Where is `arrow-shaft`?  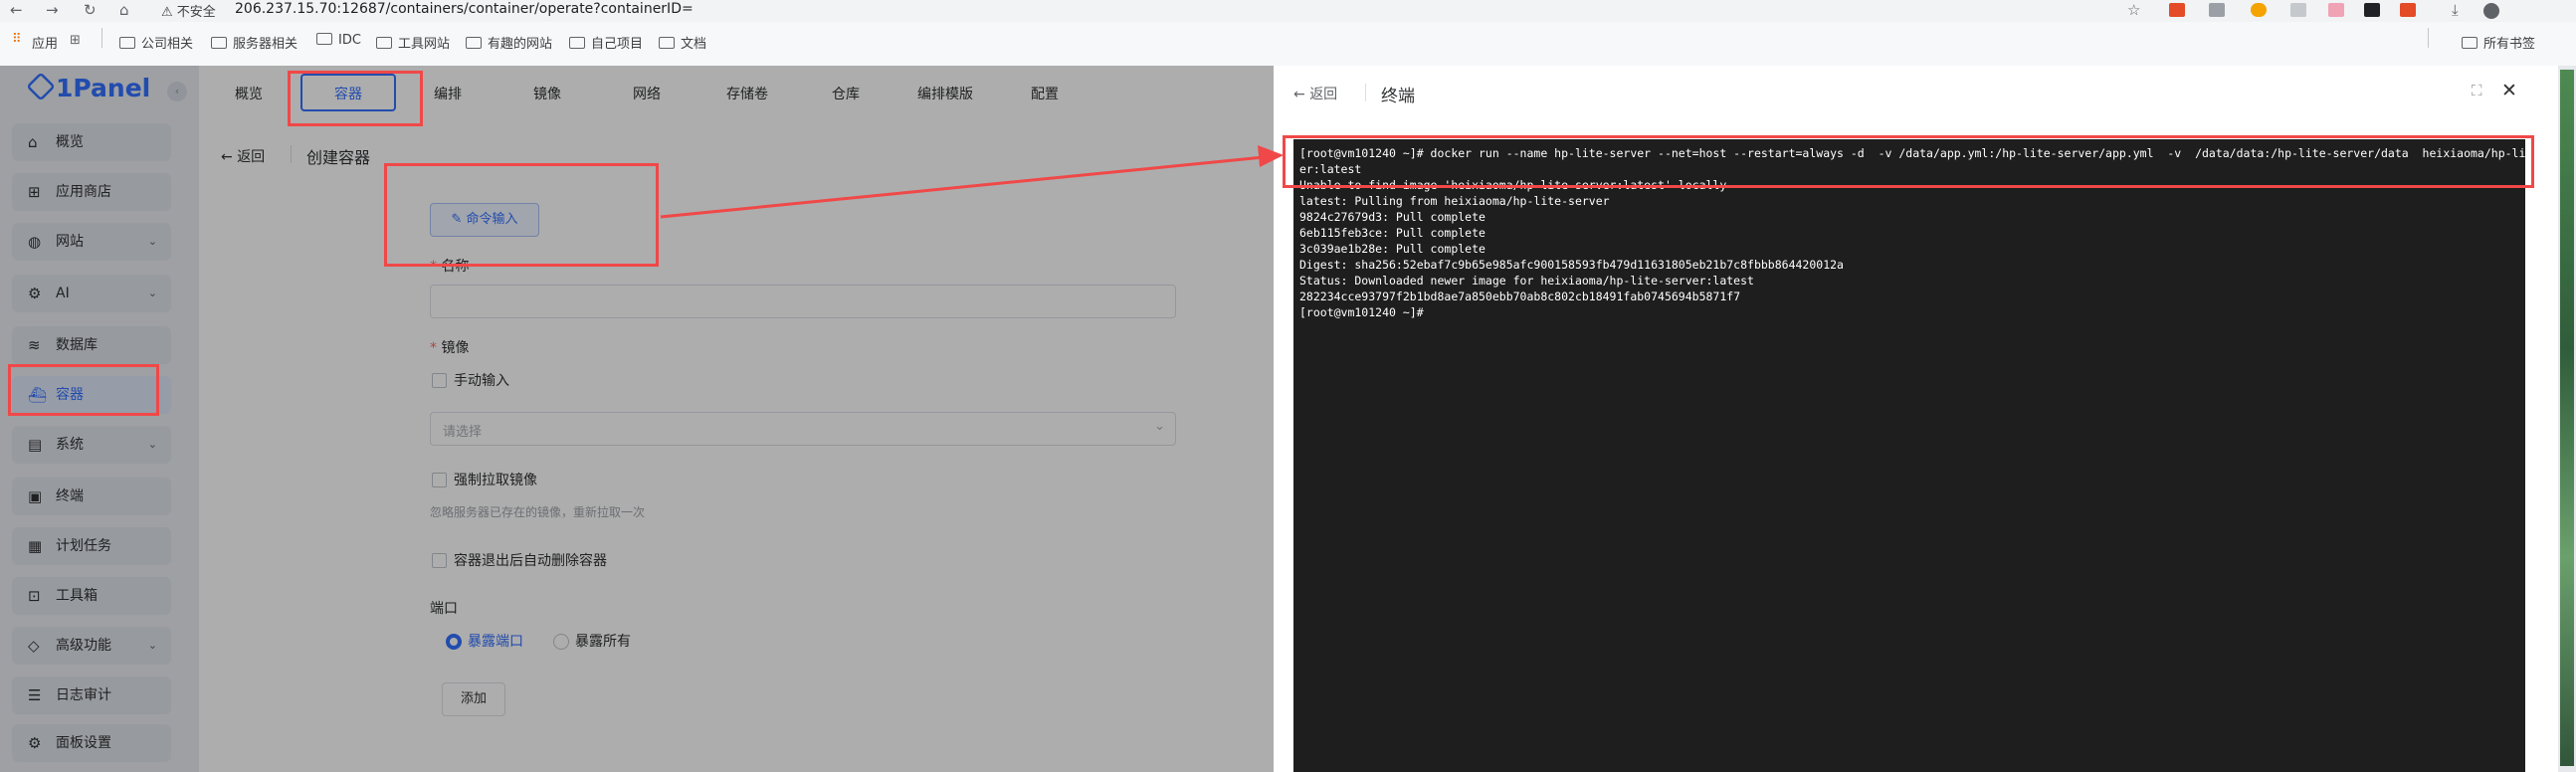 arrow-shaft is located at coordinates (962, 187).